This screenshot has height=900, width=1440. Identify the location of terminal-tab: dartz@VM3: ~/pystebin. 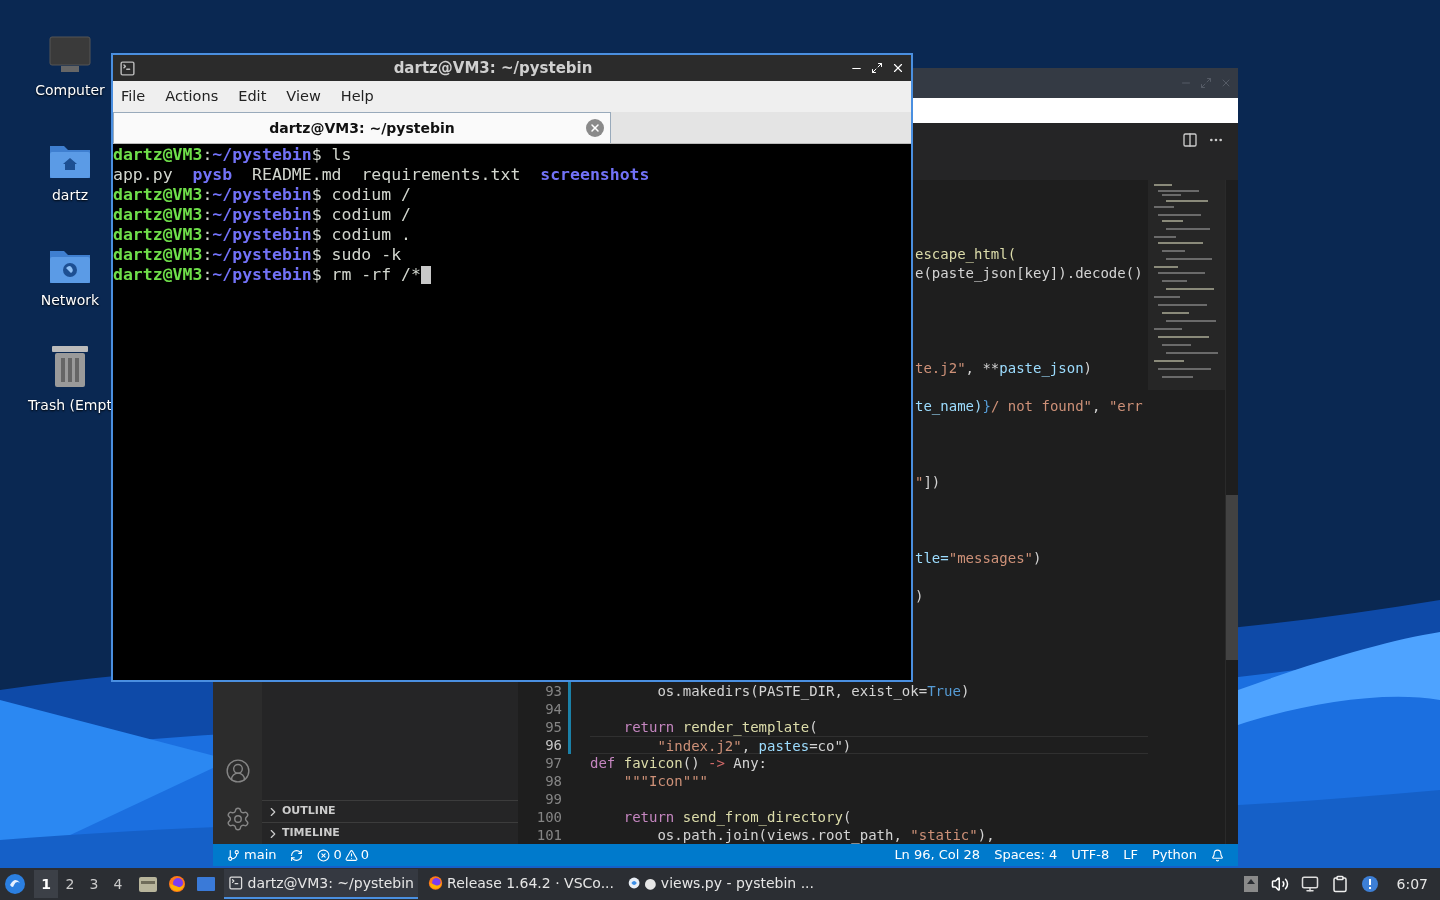
(362, 127).